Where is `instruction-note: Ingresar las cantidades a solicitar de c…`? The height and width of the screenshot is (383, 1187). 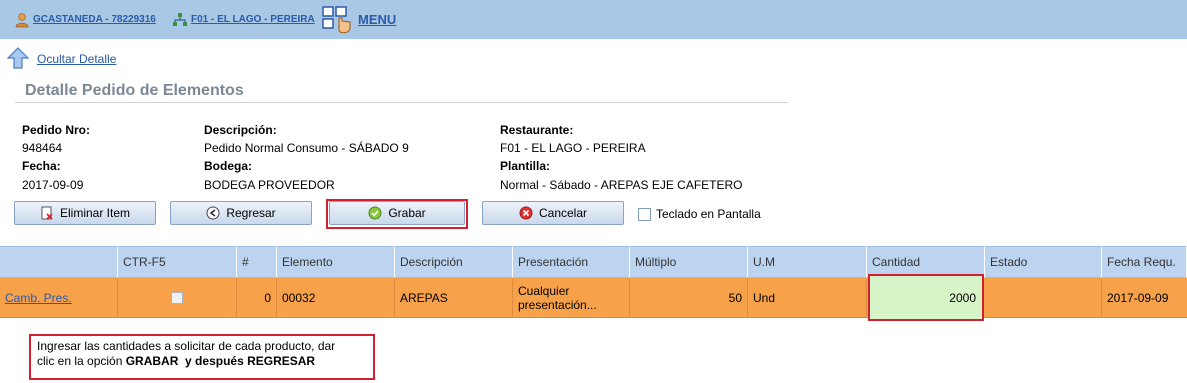
instruction-note: Ingresar las cantidades a solicitar de c… is located at coordinates (202, 357).